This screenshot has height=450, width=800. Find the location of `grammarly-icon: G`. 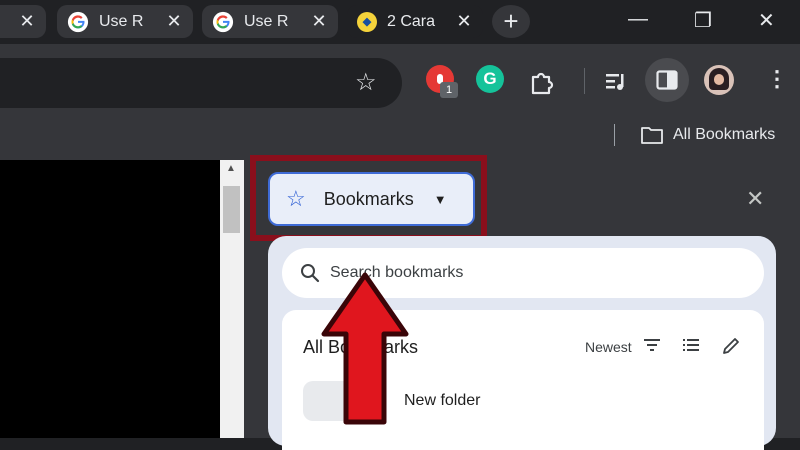

grammarly-icon: G is located at coordinates (490, 79).